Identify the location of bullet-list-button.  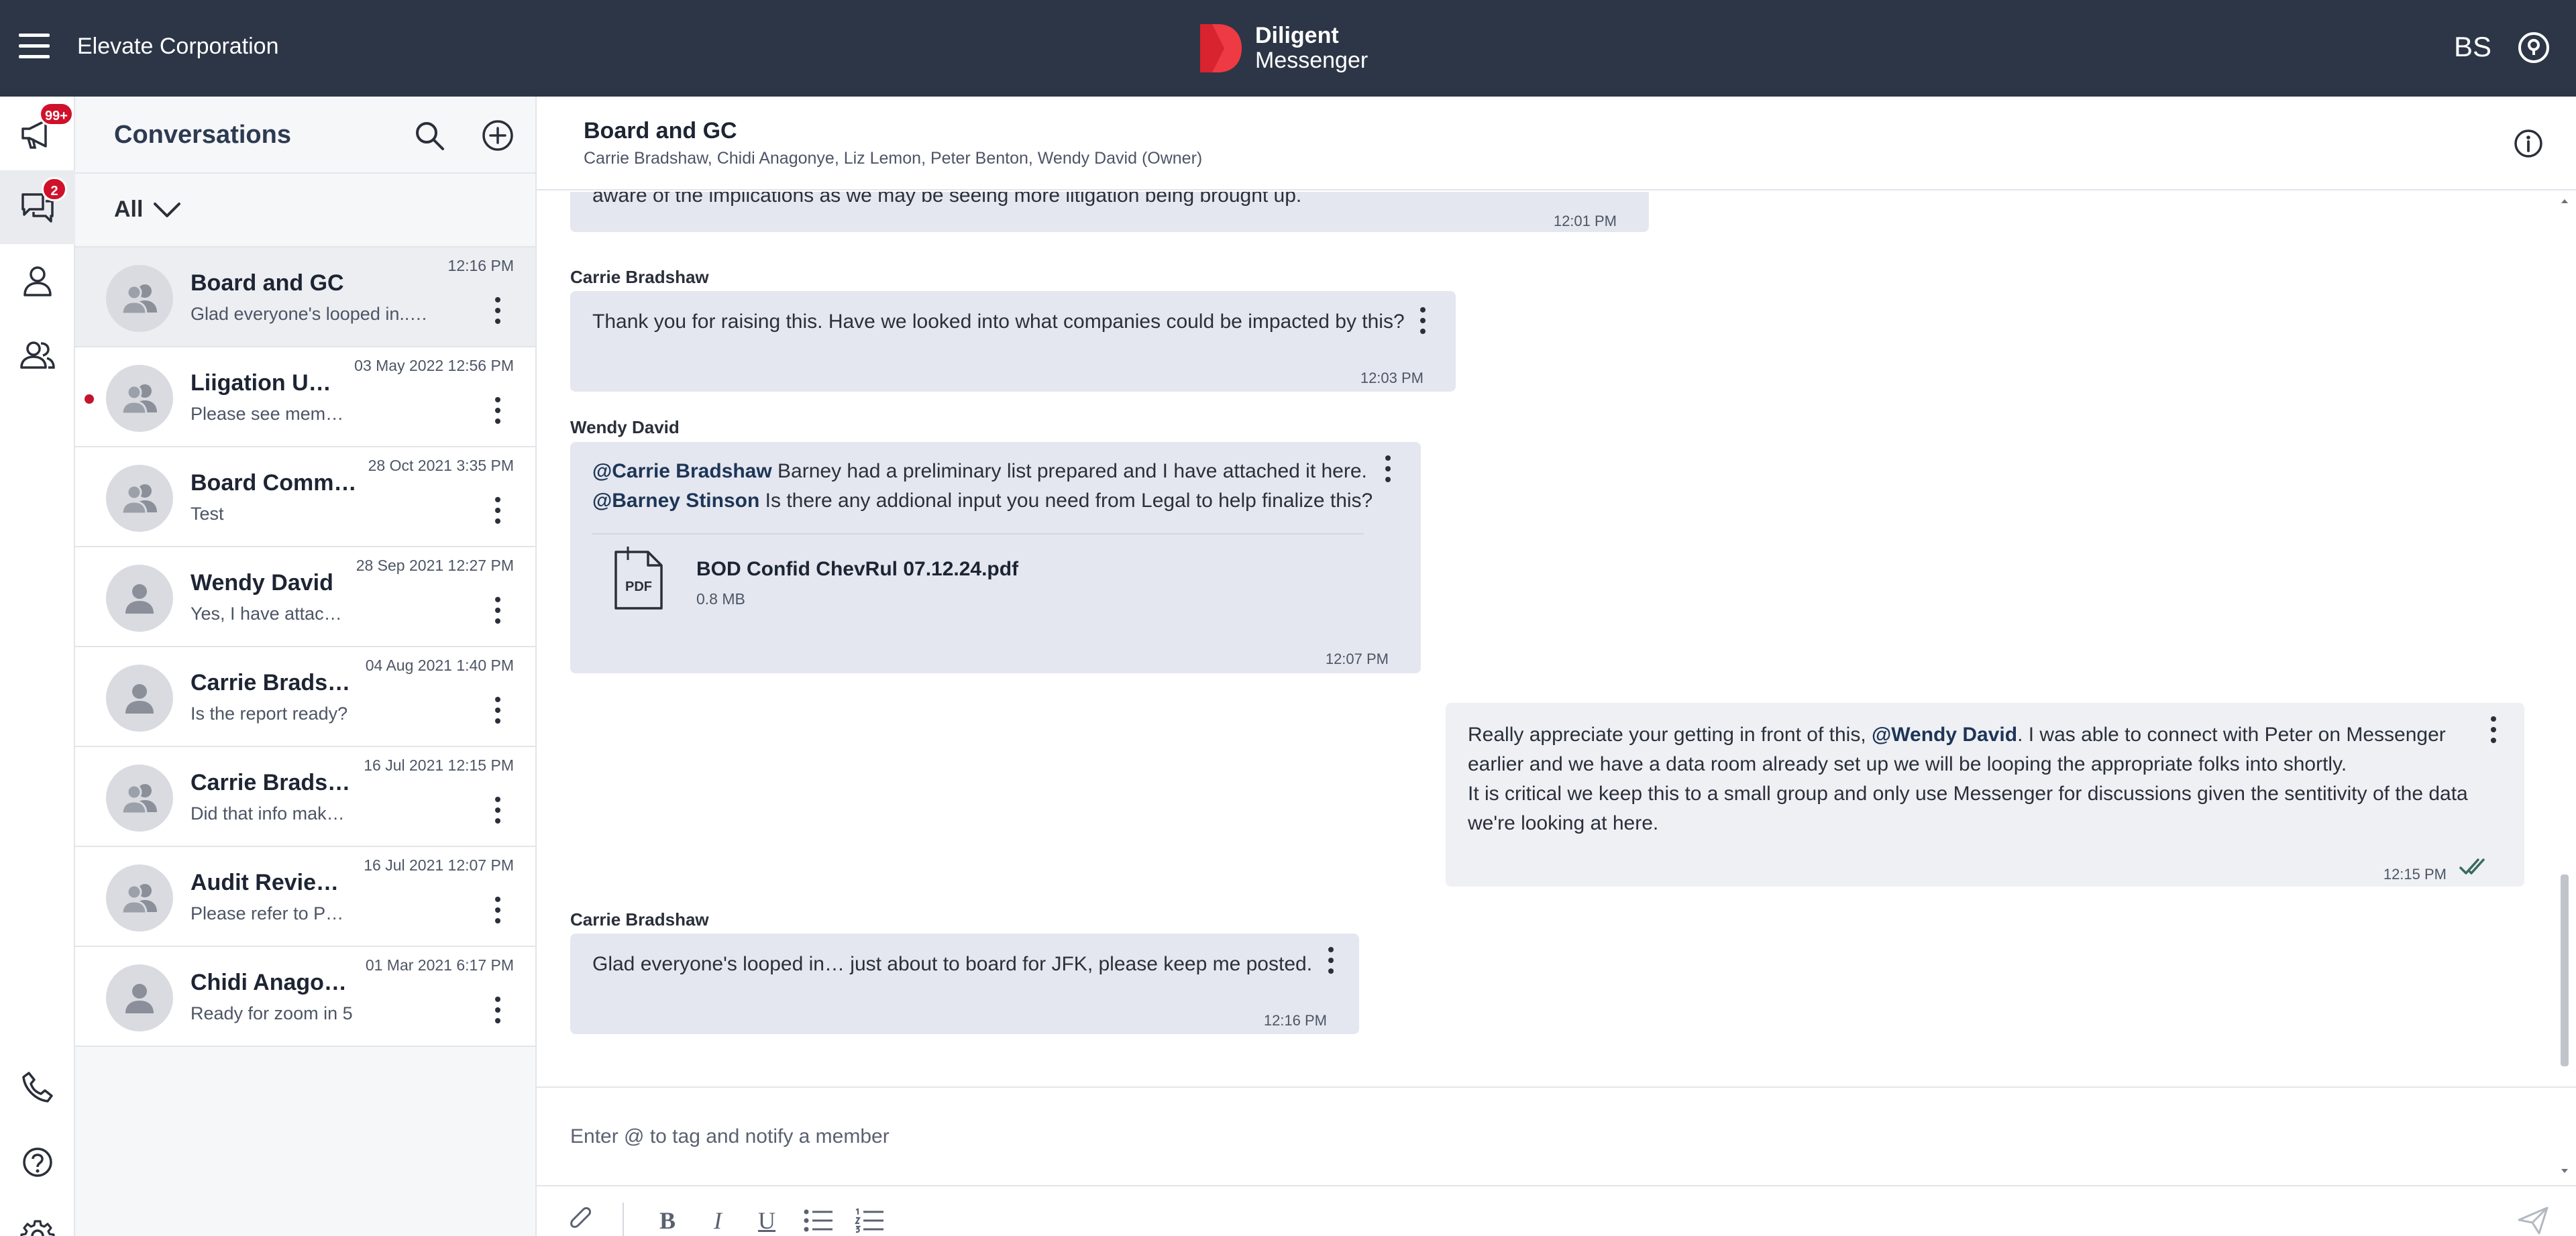
(818, 1220).